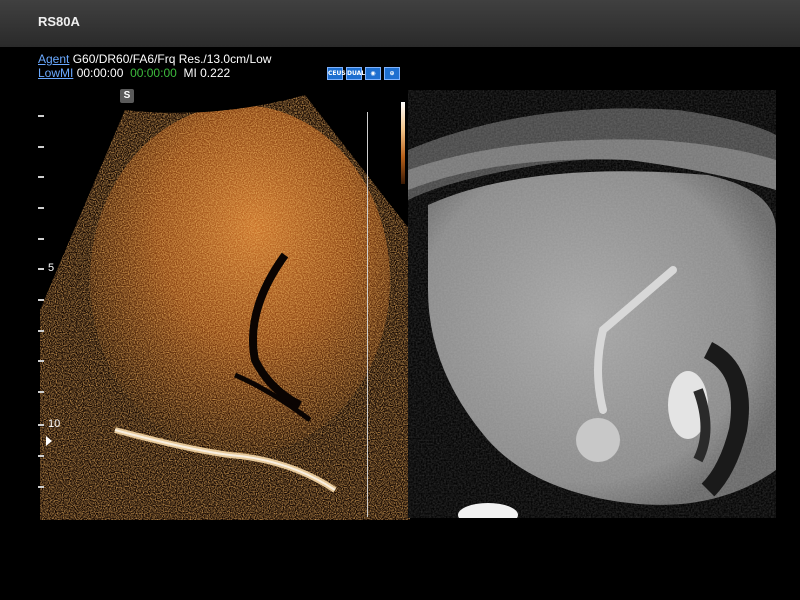 The width and height of the screenshot is (800, 600). What do you see at coordinates (172, 59) in the screenshot?
I see `imaging-params: G60/DR60/FA6/Frq Res./13.0cm/Low` at bounding box center [172, 59].